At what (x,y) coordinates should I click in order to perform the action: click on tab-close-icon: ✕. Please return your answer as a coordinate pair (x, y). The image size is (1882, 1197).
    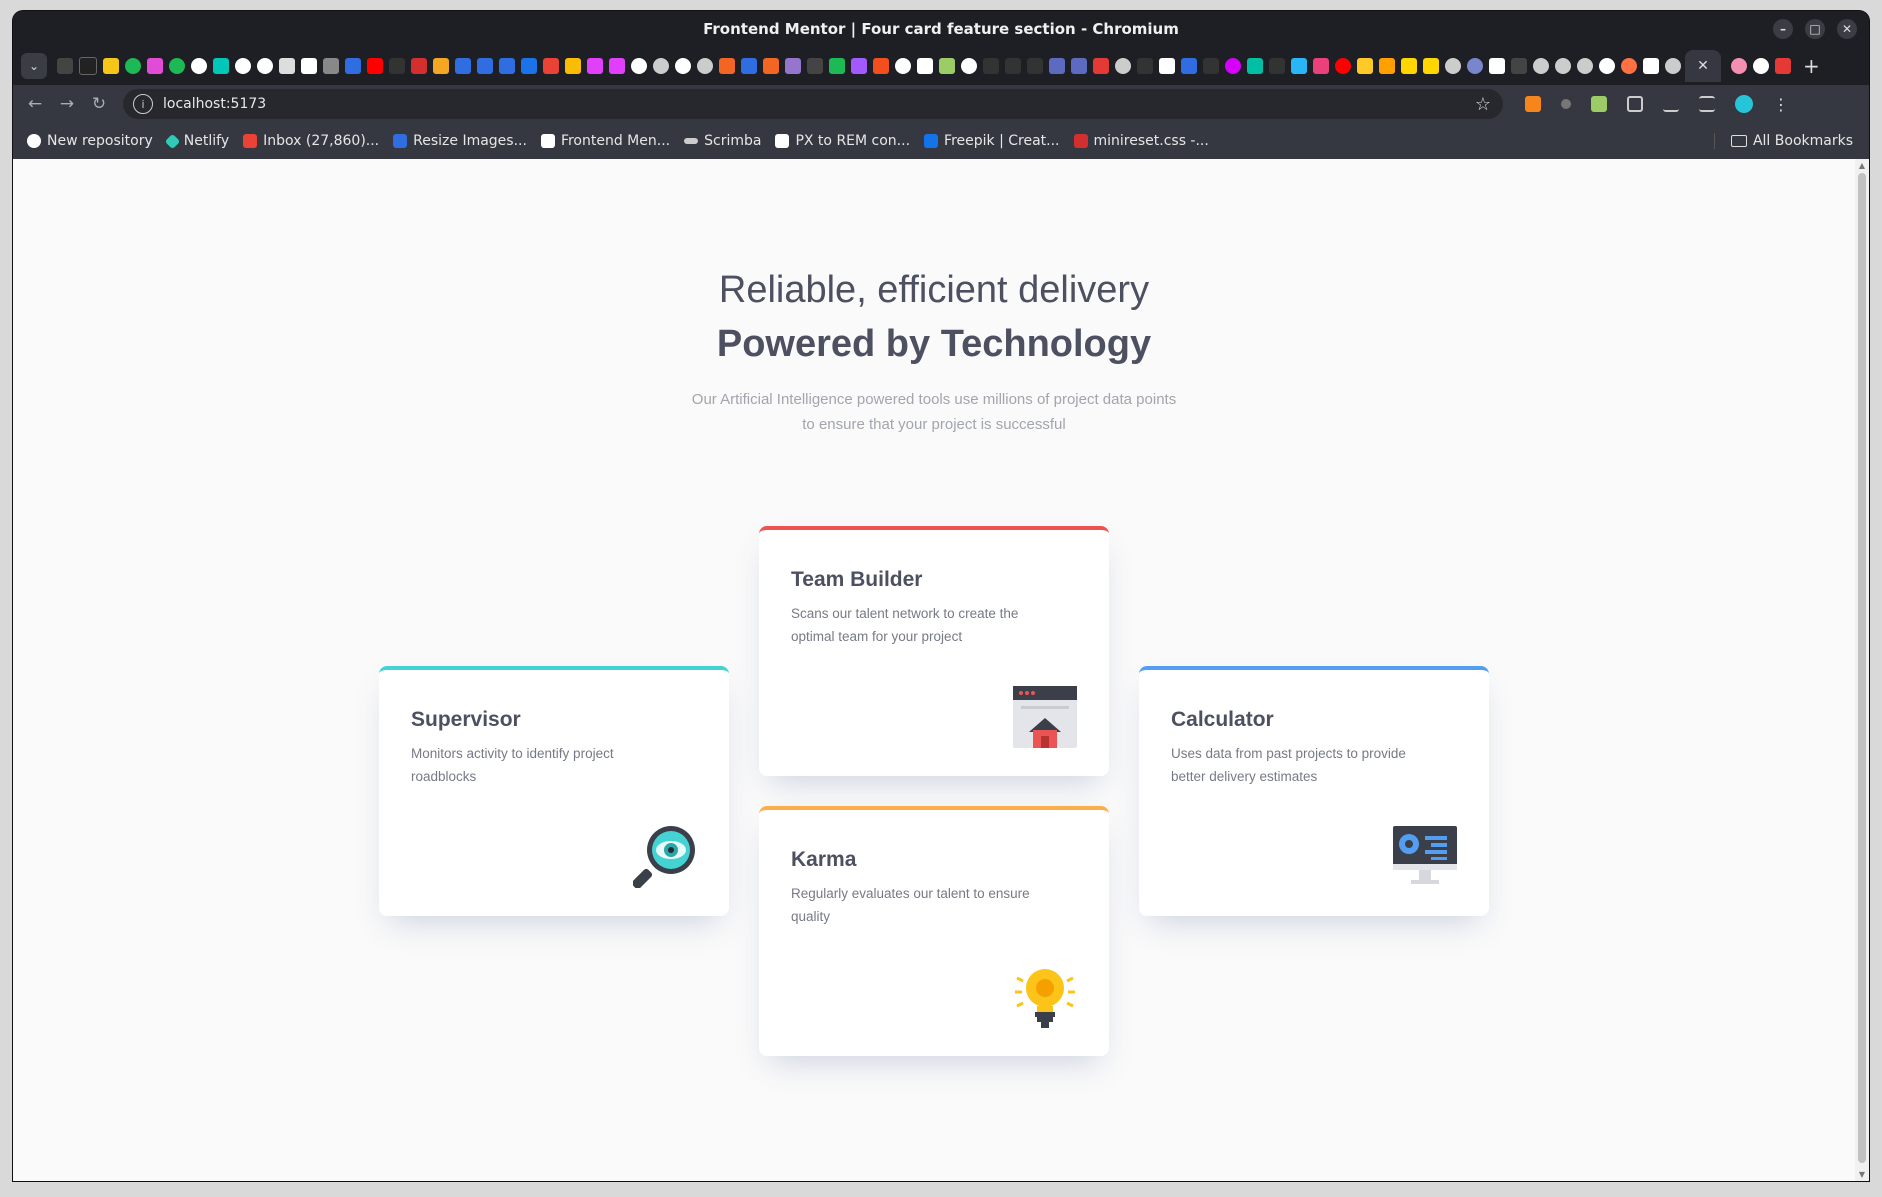
    Looking at the image, I should click on (1703, 66).